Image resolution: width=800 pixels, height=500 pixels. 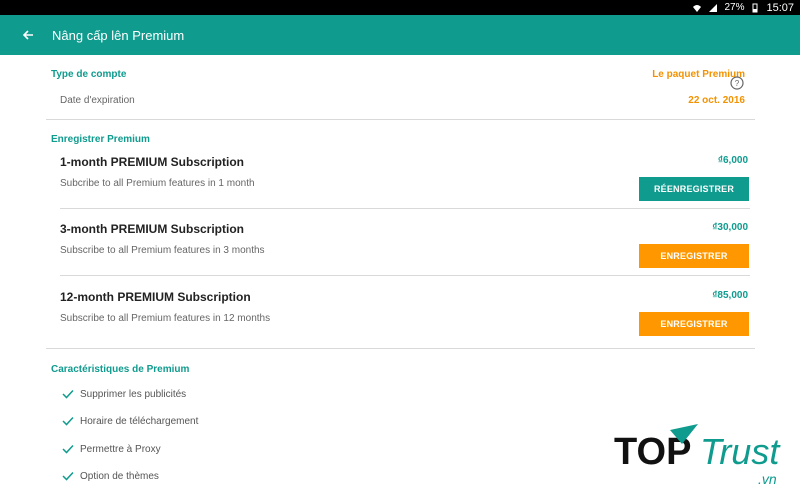 I want to click on account-type-label: Type de compte, so click(x=89, y=74).